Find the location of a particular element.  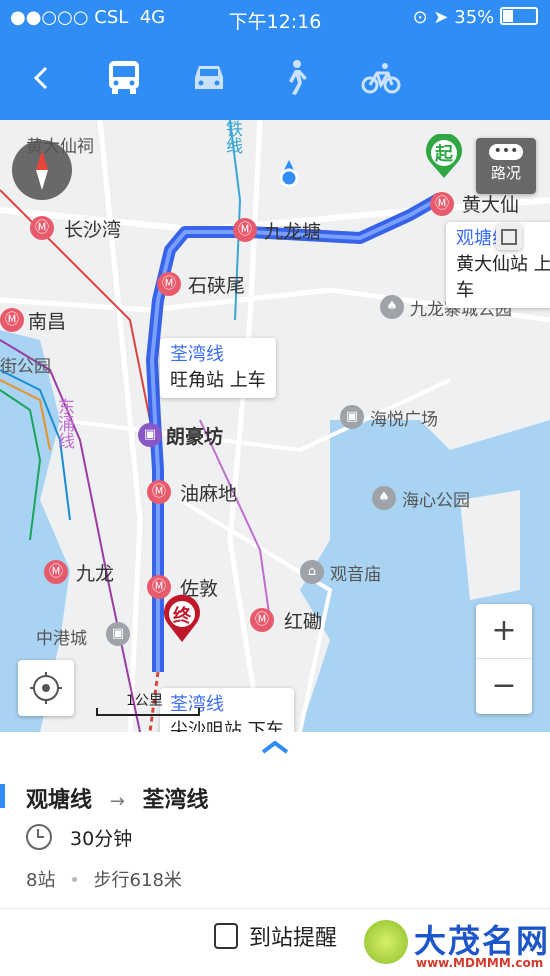

layer-toggle-button is located at coordinates (509, 237).